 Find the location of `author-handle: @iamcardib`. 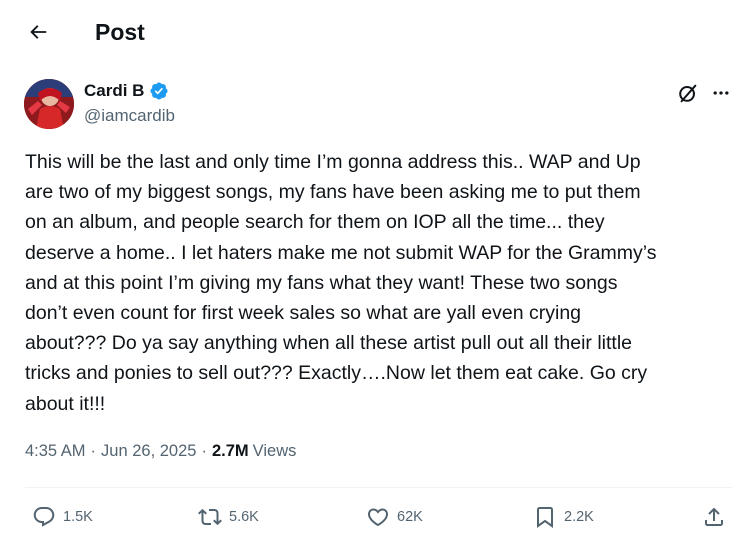

author-handle: @iamcardib is located at coordinates (129, 116).